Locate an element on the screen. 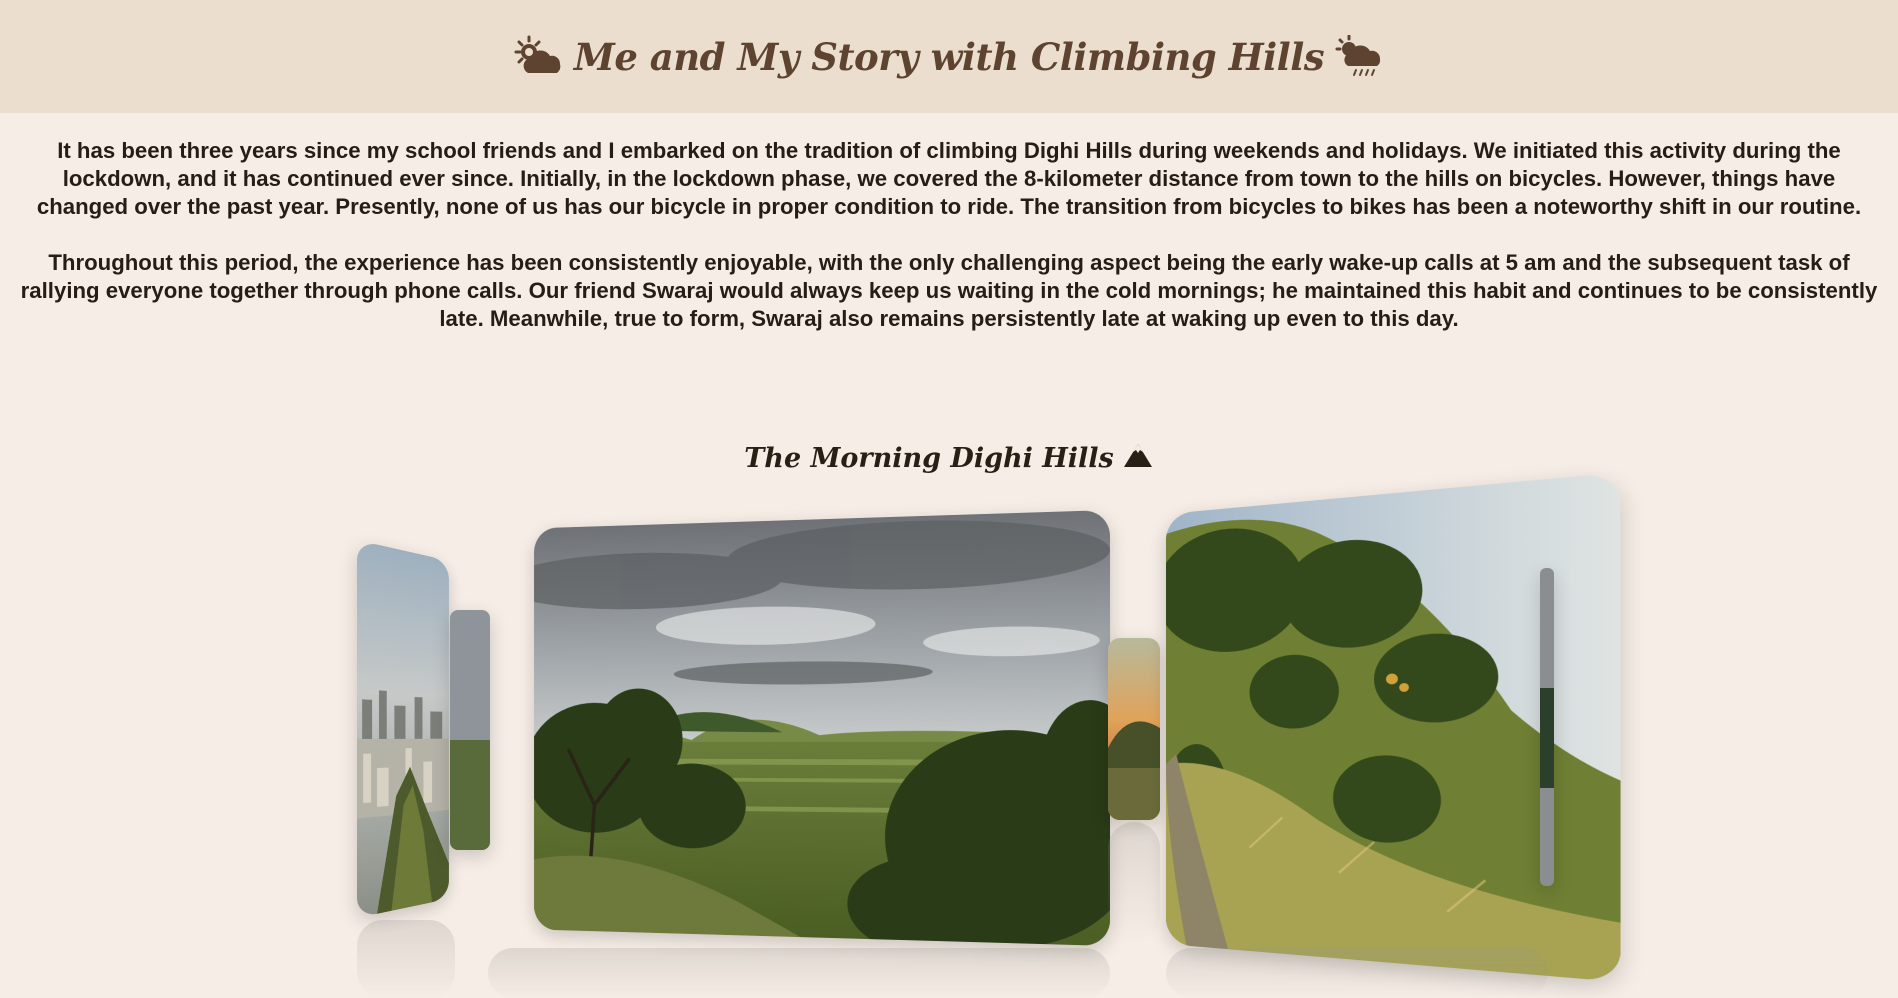 The image size is (1898, 998). hill-slope-reflection is located at coordinates (1357, 973).